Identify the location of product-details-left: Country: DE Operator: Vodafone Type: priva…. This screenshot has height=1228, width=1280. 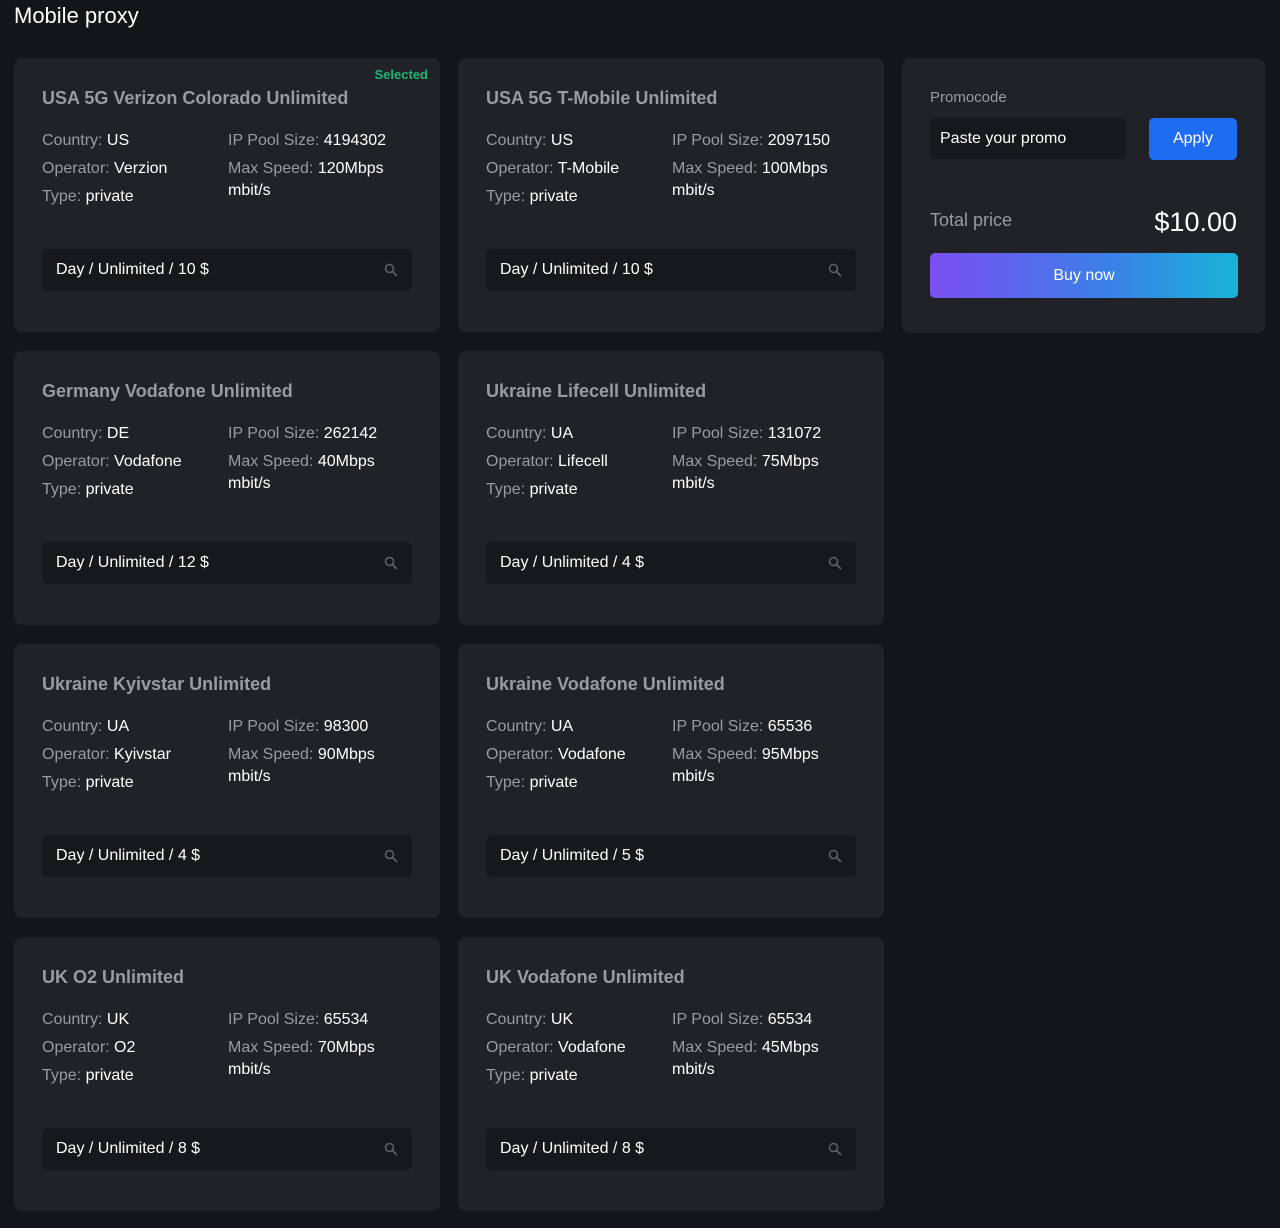
(132, 466).